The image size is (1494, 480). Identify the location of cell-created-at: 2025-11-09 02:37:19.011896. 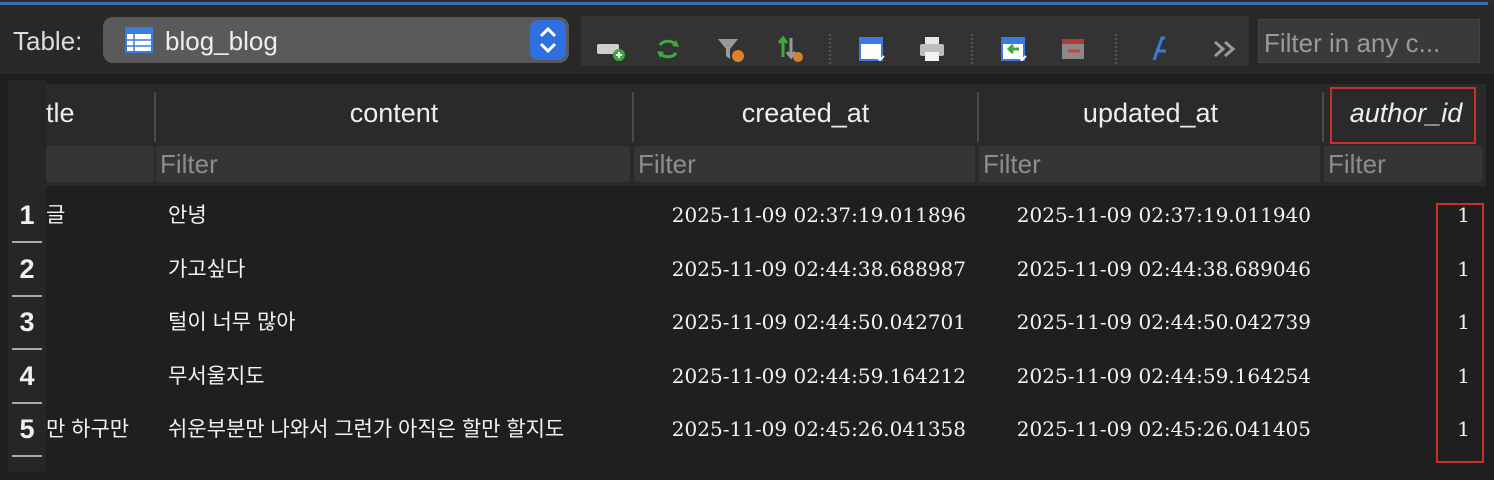
(801, 215).